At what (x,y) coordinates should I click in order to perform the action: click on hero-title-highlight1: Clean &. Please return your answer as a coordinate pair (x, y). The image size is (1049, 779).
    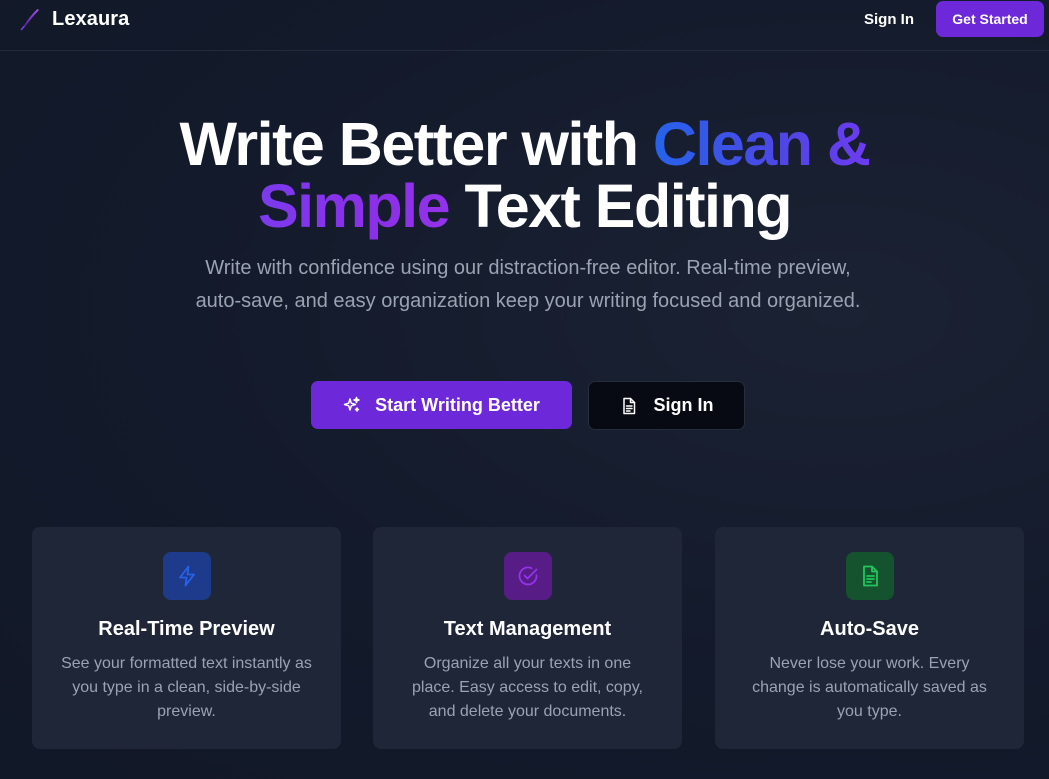
    Looking at the image, I should click on (761, 144).